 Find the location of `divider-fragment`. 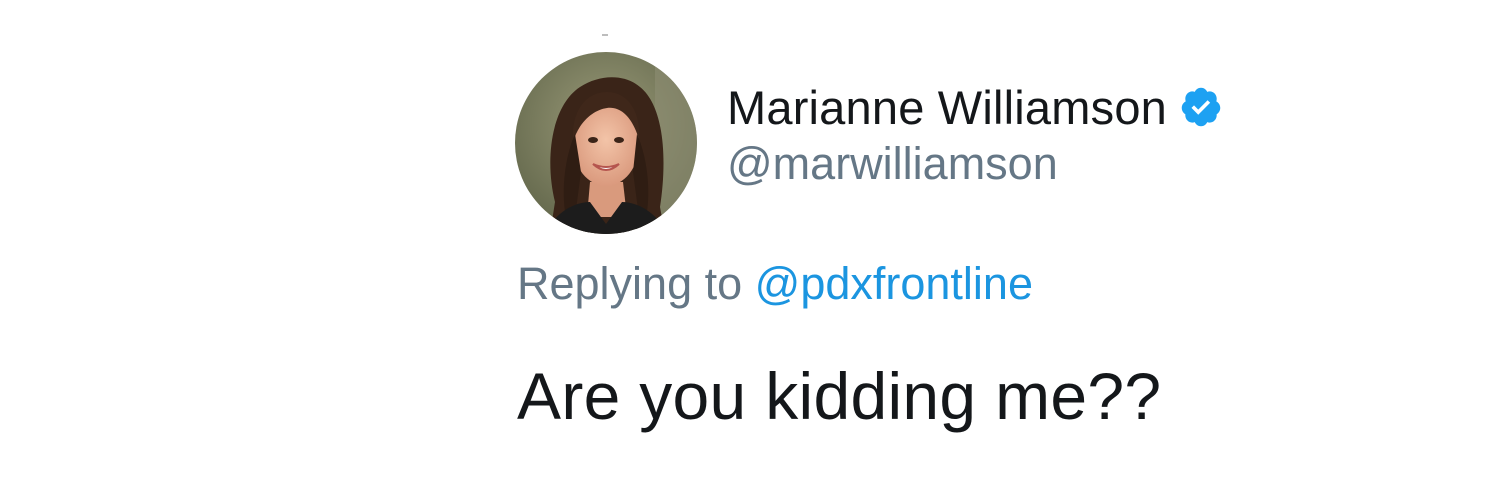

divider-fragment is located at coordinates (605, 35).